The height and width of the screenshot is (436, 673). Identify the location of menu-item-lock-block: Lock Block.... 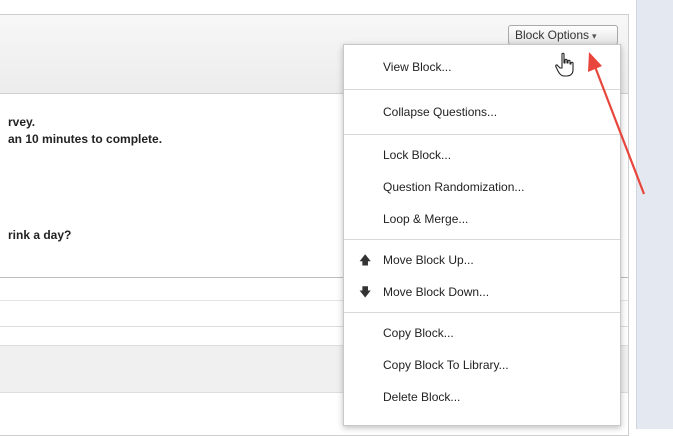
(482, 155).